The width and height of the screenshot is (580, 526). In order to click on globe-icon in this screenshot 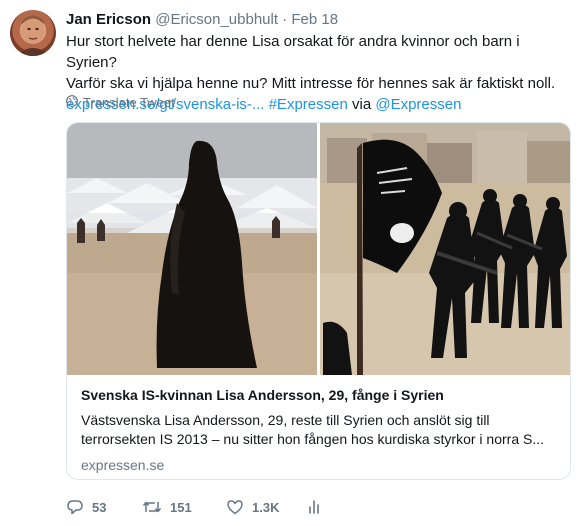, I will do `click(72, 102)`.